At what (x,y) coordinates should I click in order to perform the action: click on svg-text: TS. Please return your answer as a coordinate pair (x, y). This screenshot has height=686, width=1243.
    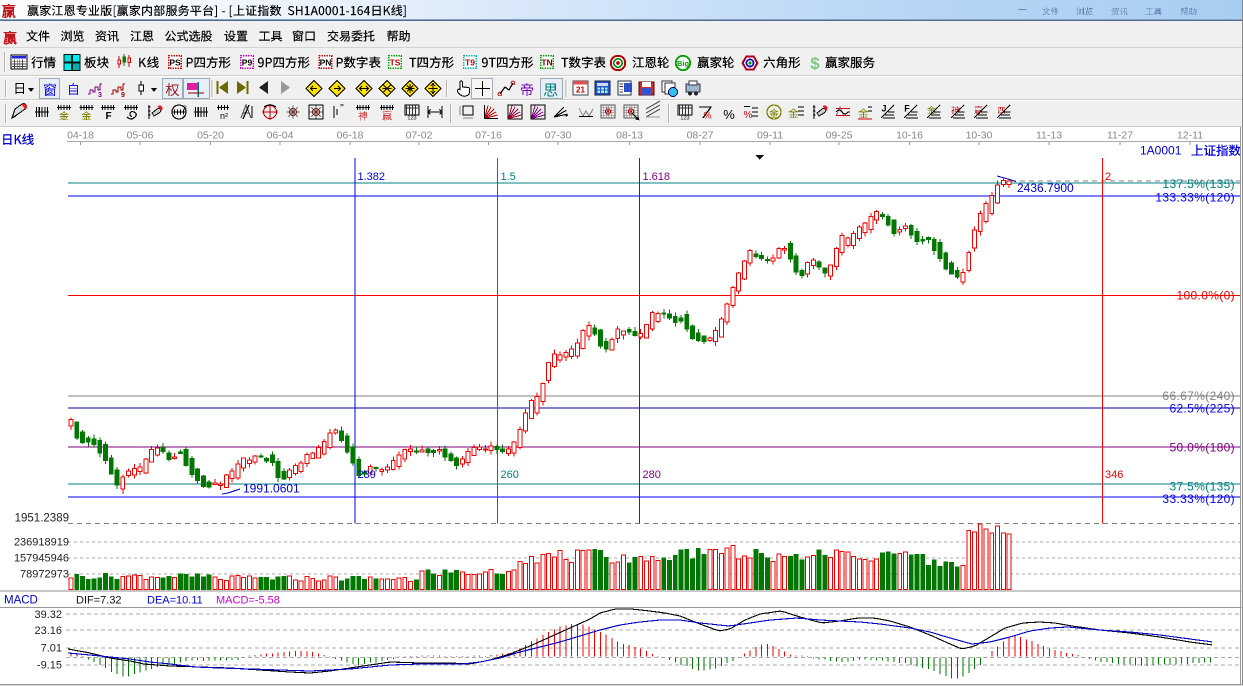
    Looking at the image, I should click on (395, 63).